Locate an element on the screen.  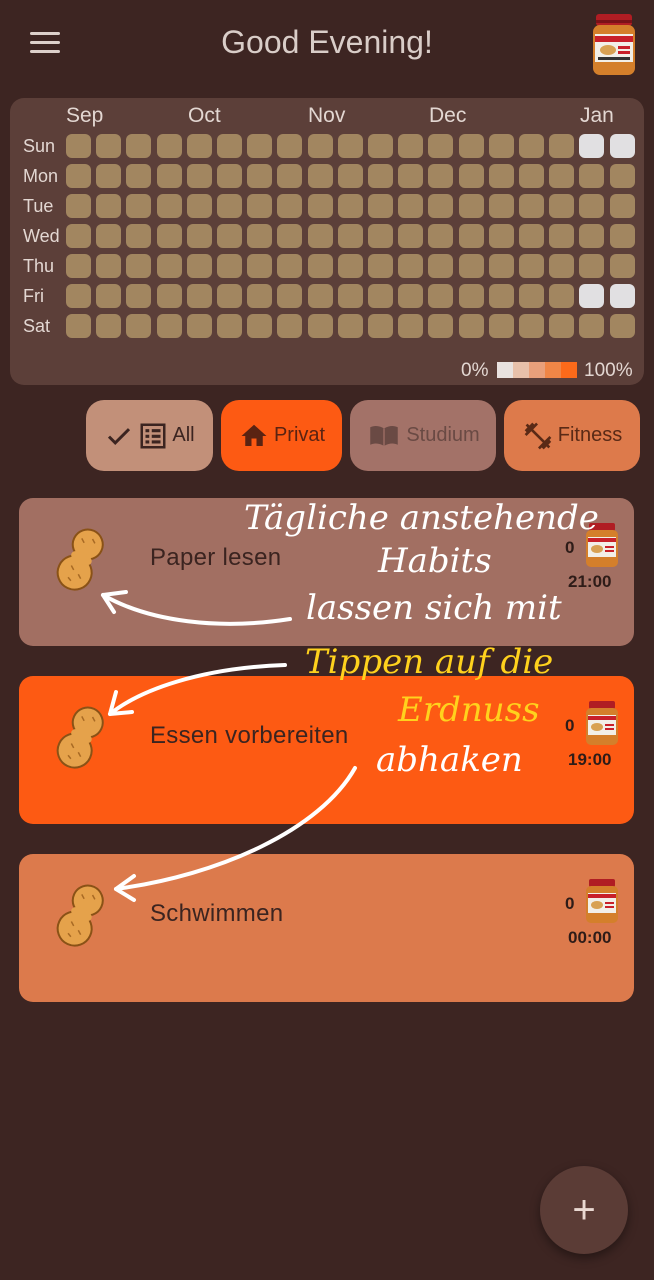
habit-time: 00:00 is located at coordinates (590, 937).